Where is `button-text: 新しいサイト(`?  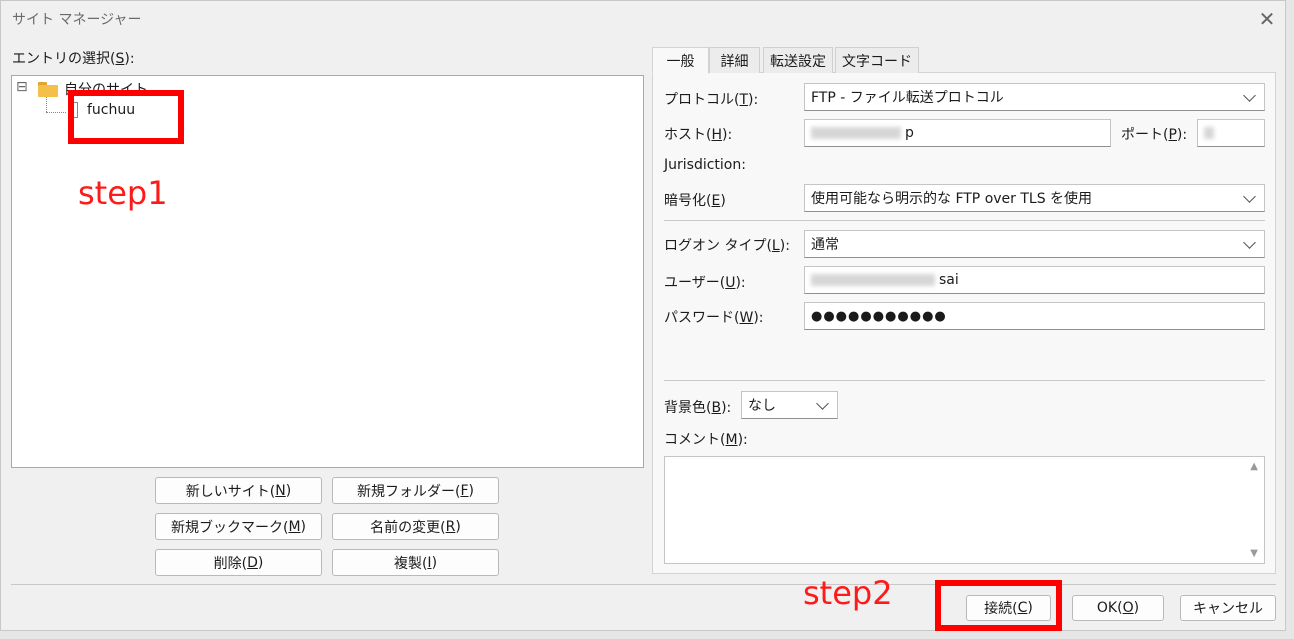 button-text: 新しいサイト( is located at coordinates (230, 491).